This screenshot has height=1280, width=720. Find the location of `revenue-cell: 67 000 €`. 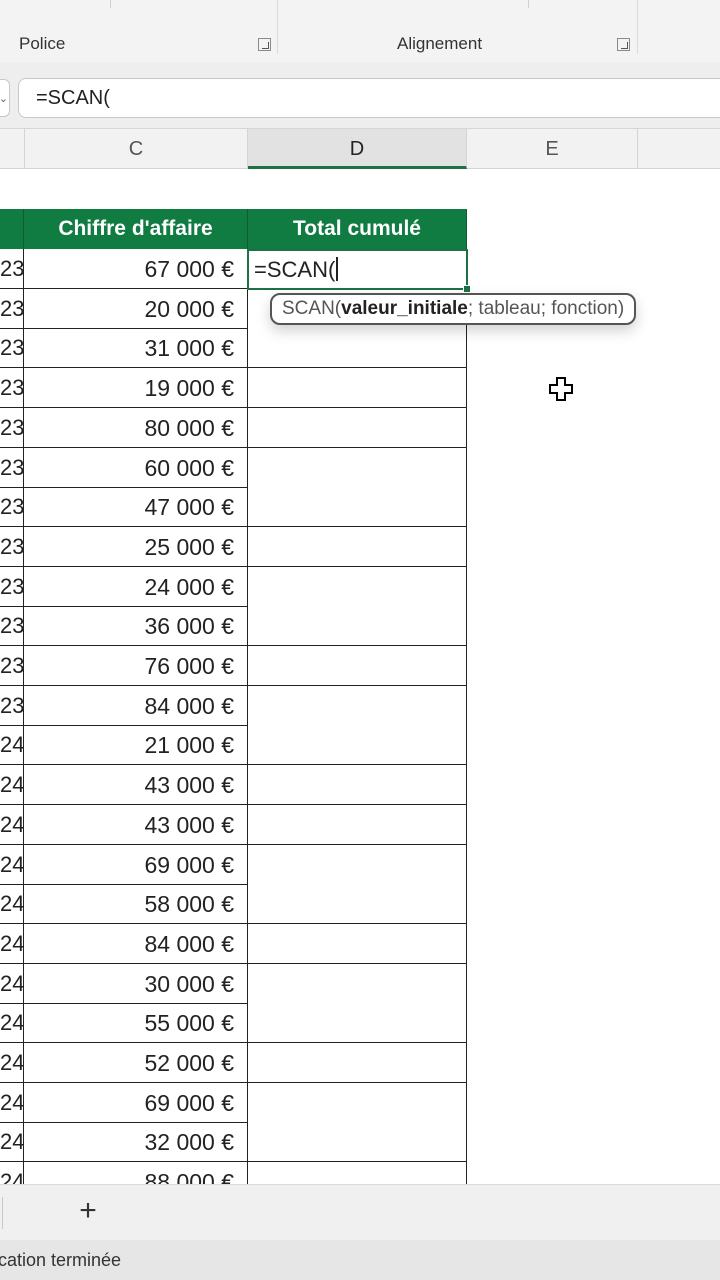

revenue-cell: 67 000 € is located at coordinates (136, 269).